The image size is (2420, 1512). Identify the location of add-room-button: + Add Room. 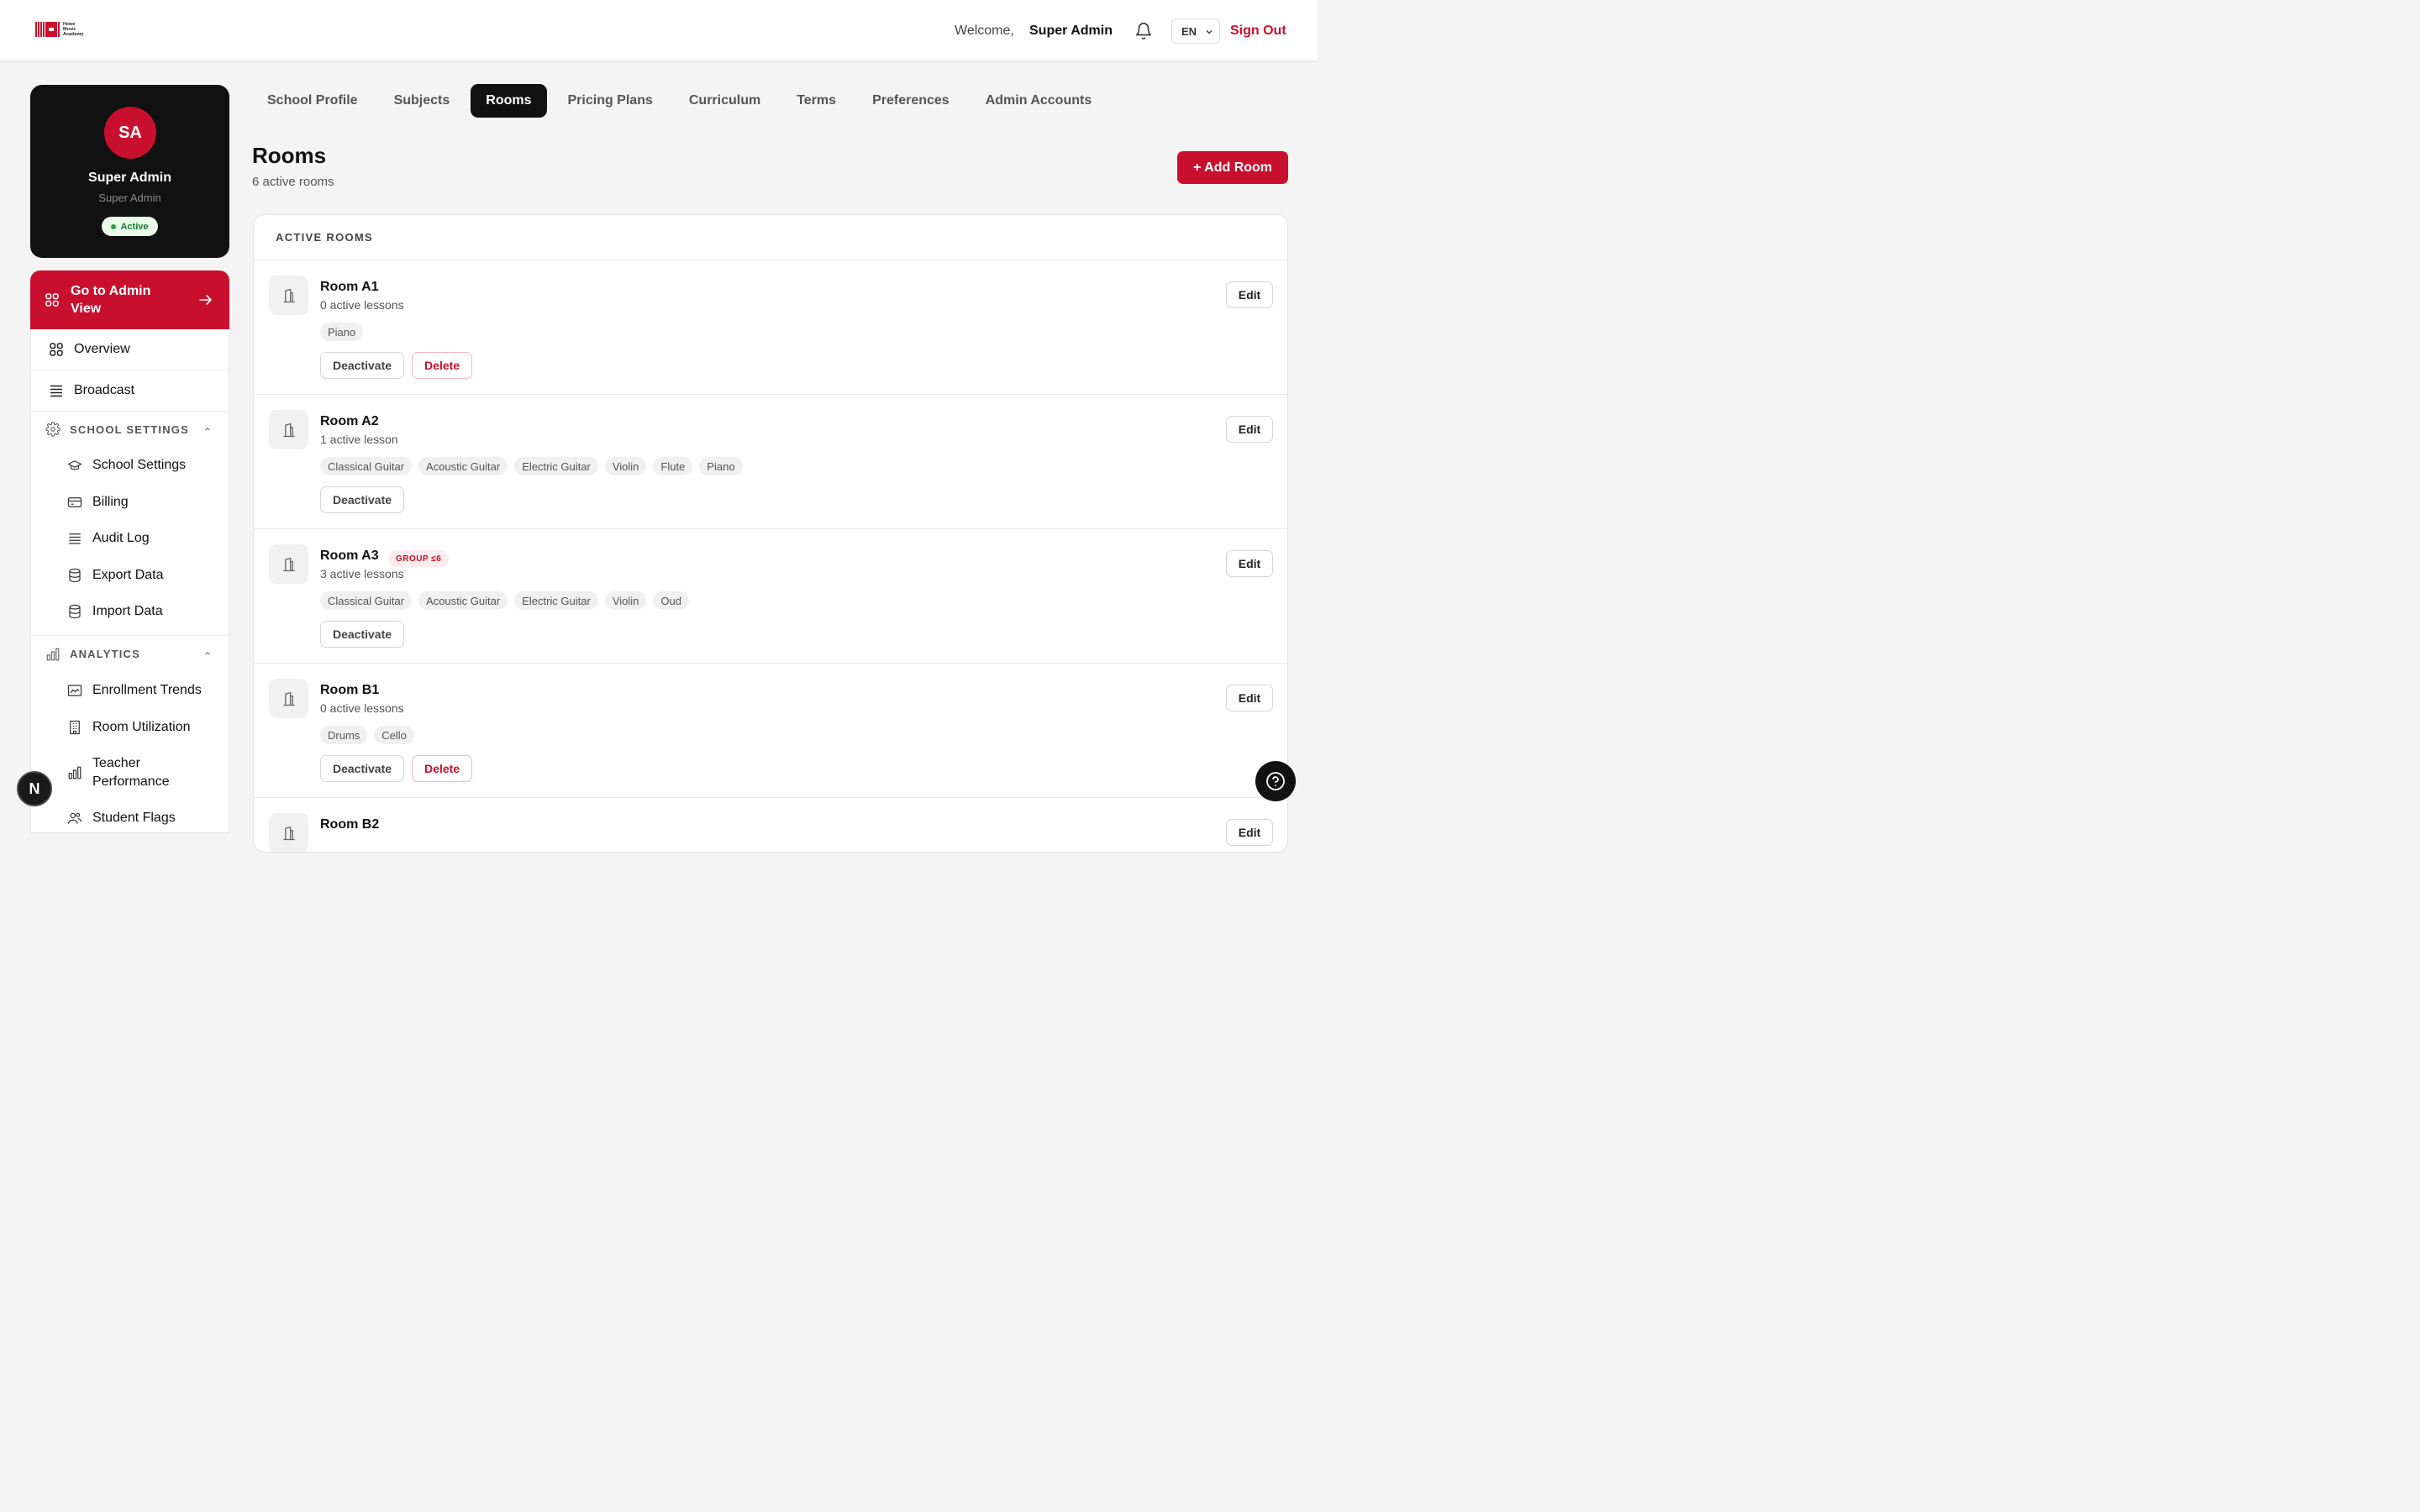
(1232, 167).